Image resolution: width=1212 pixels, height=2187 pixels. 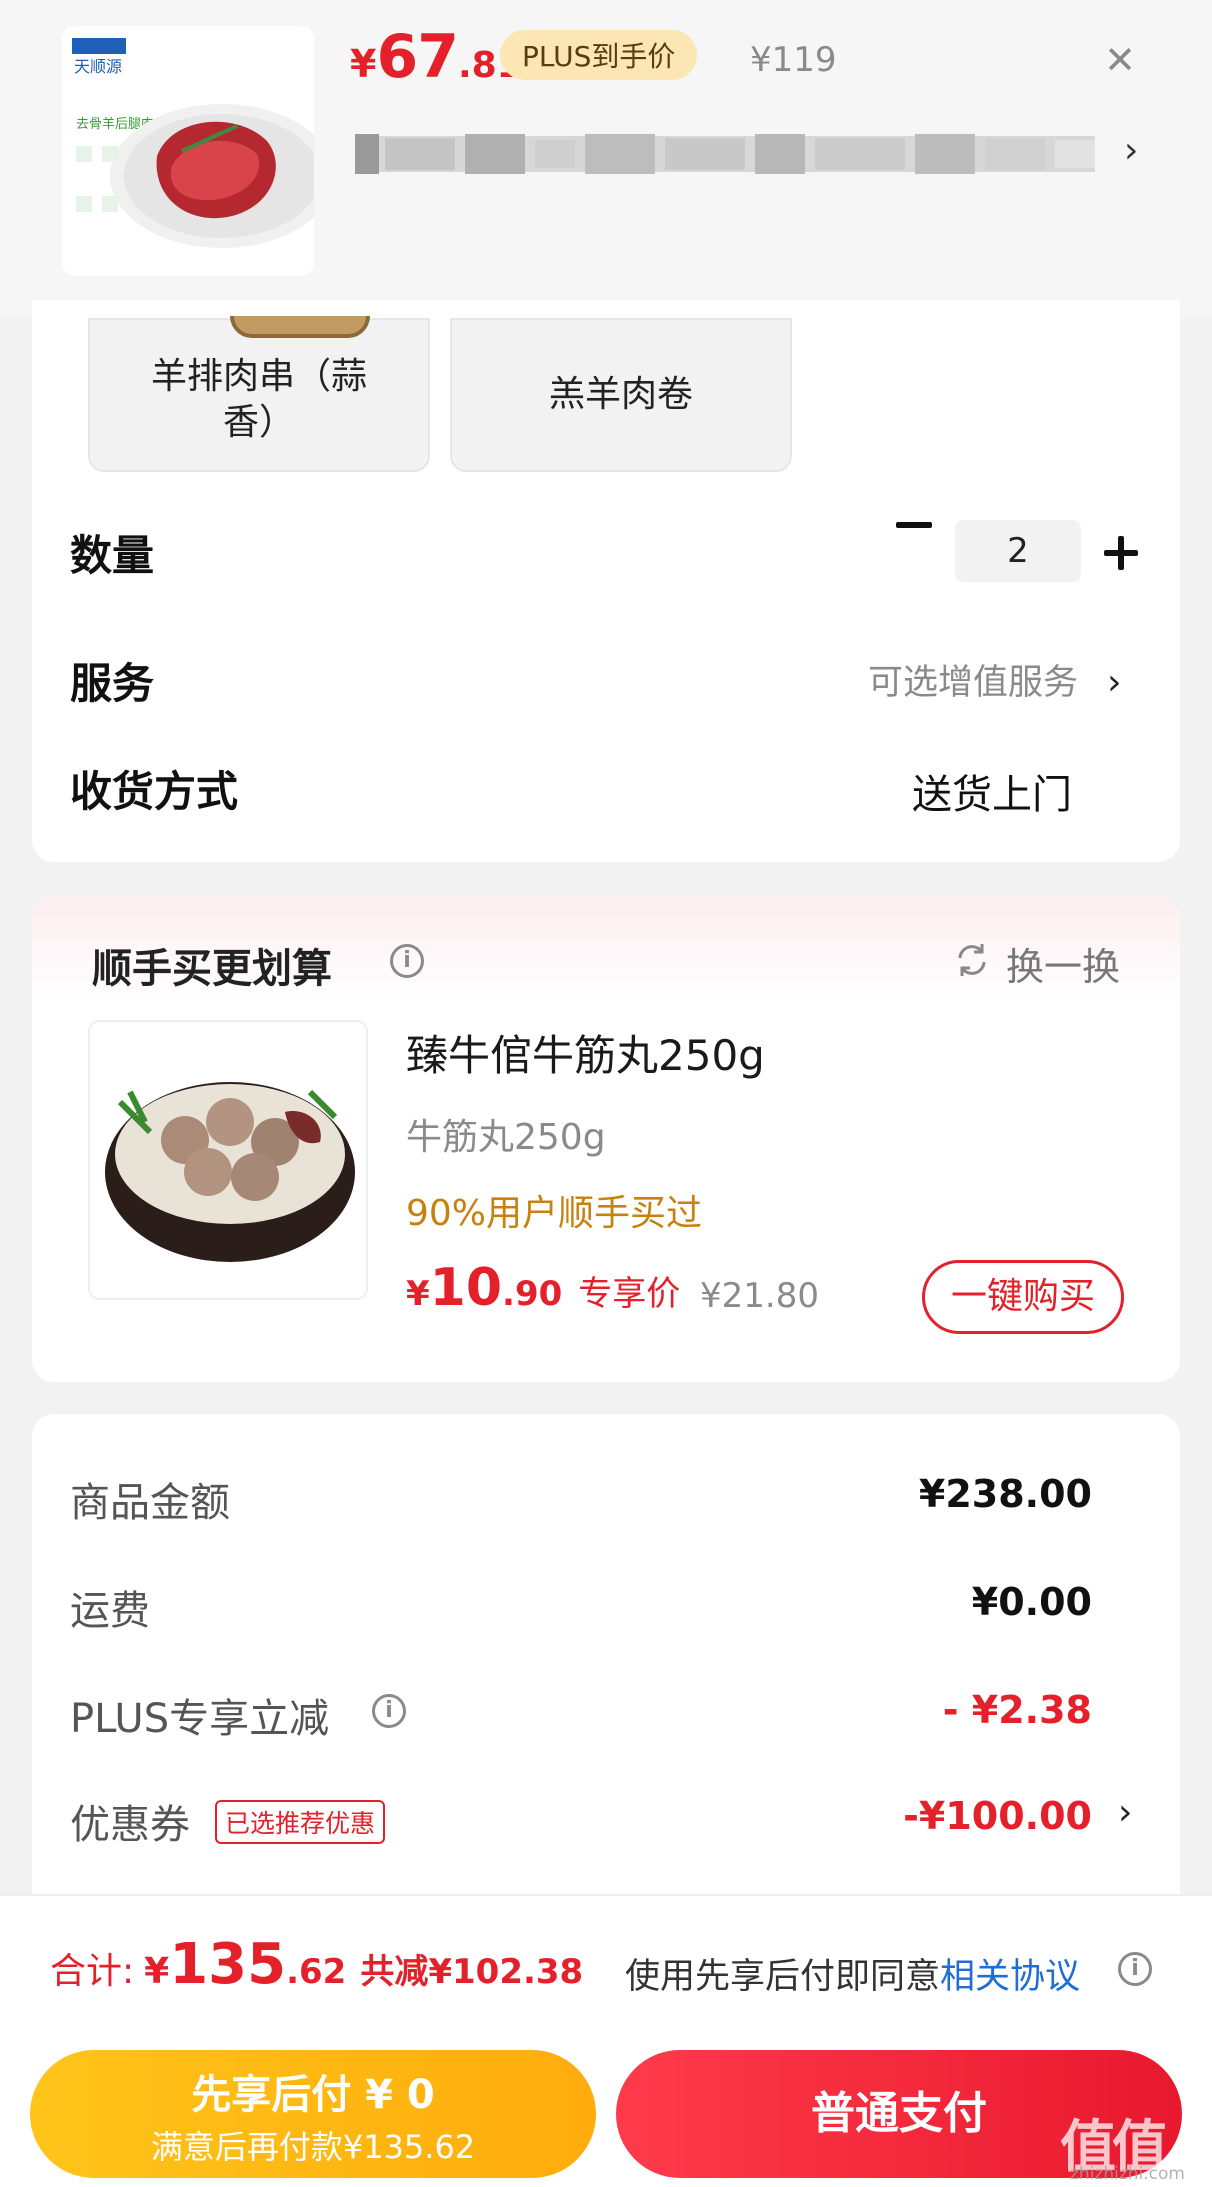 I want to click on plus-discount-value: - ¥2.38, so click(x=1017, y=1710).